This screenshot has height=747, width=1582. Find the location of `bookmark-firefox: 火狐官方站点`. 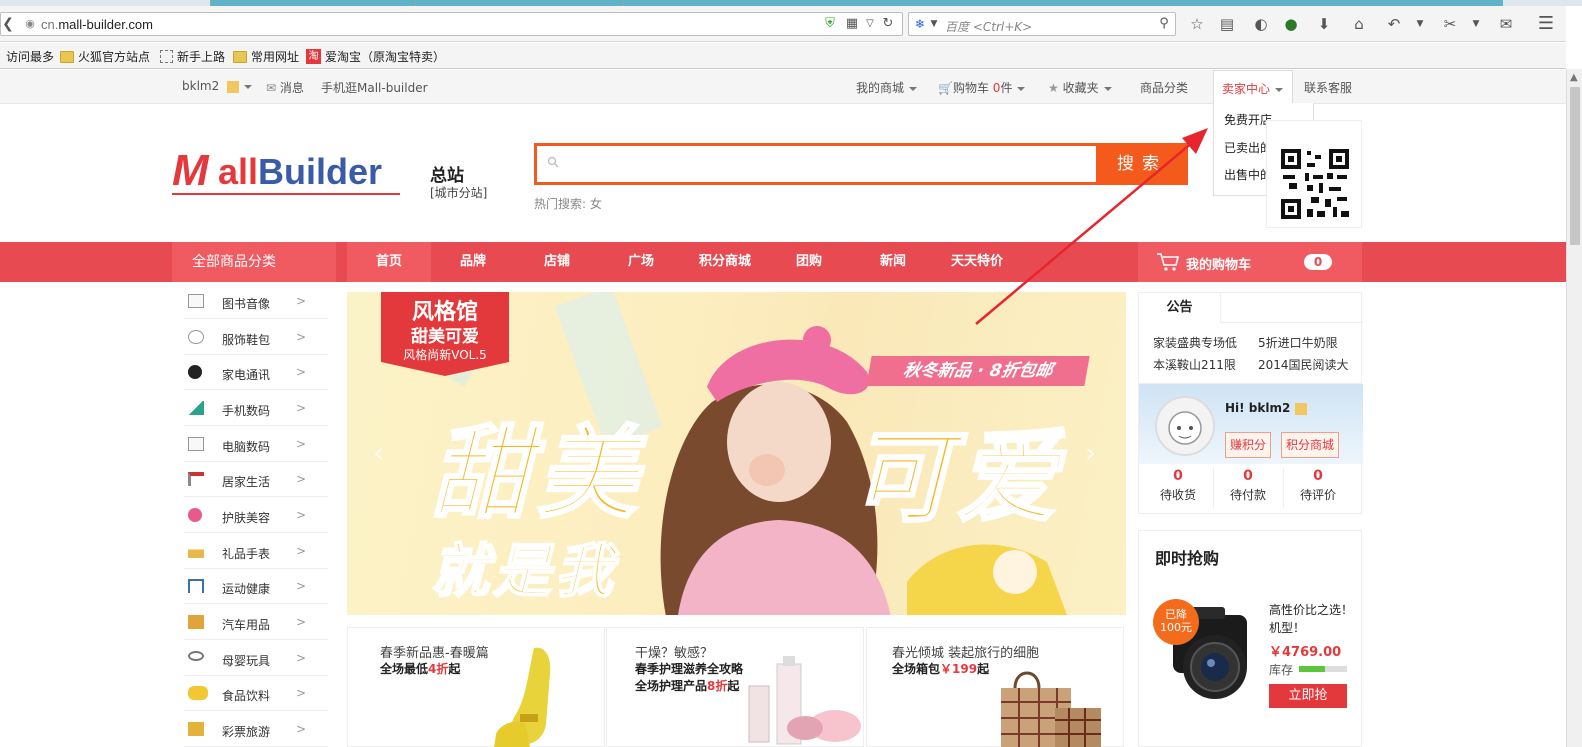

bookmark-firefox: 火狐官方站点 is located at coordinates (105, 56).